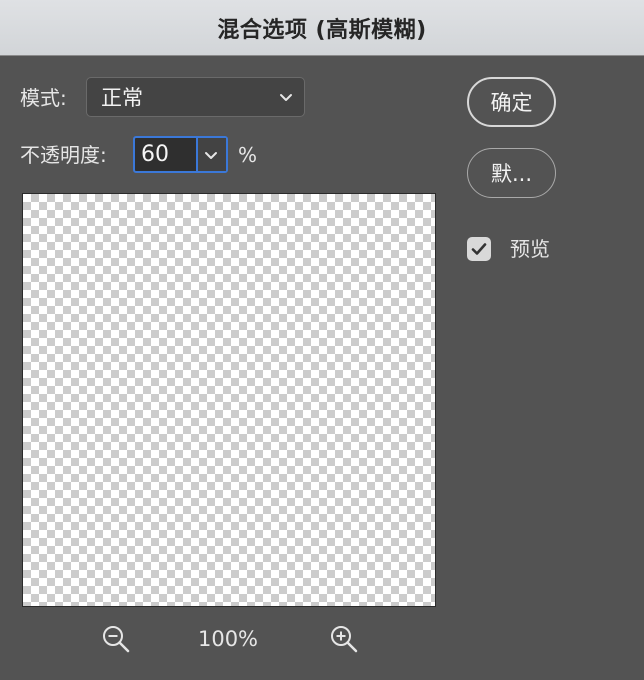 The image size is (644, 680). I want to click on ok-button: 确定, so click(511, 102).